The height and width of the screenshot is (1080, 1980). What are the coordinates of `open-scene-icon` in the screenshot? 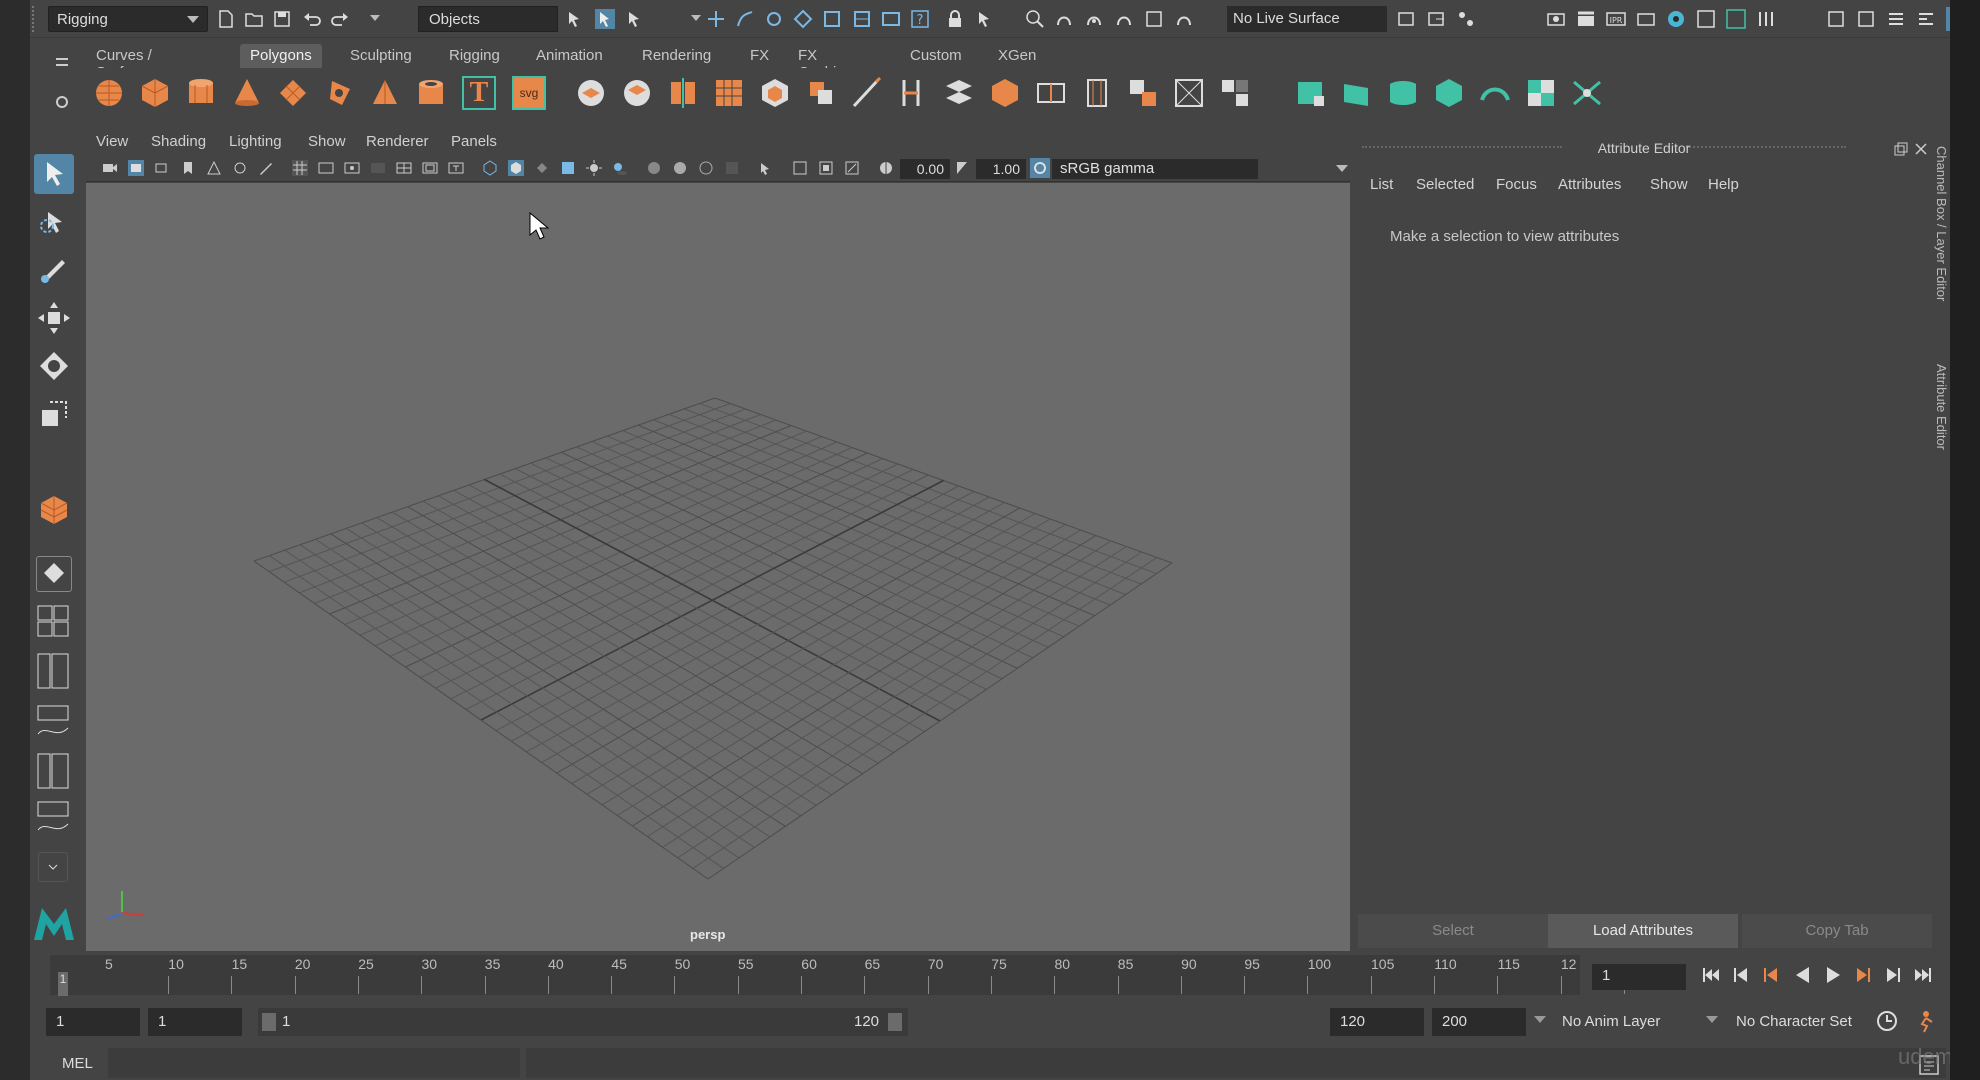 It's located at (254, 19).